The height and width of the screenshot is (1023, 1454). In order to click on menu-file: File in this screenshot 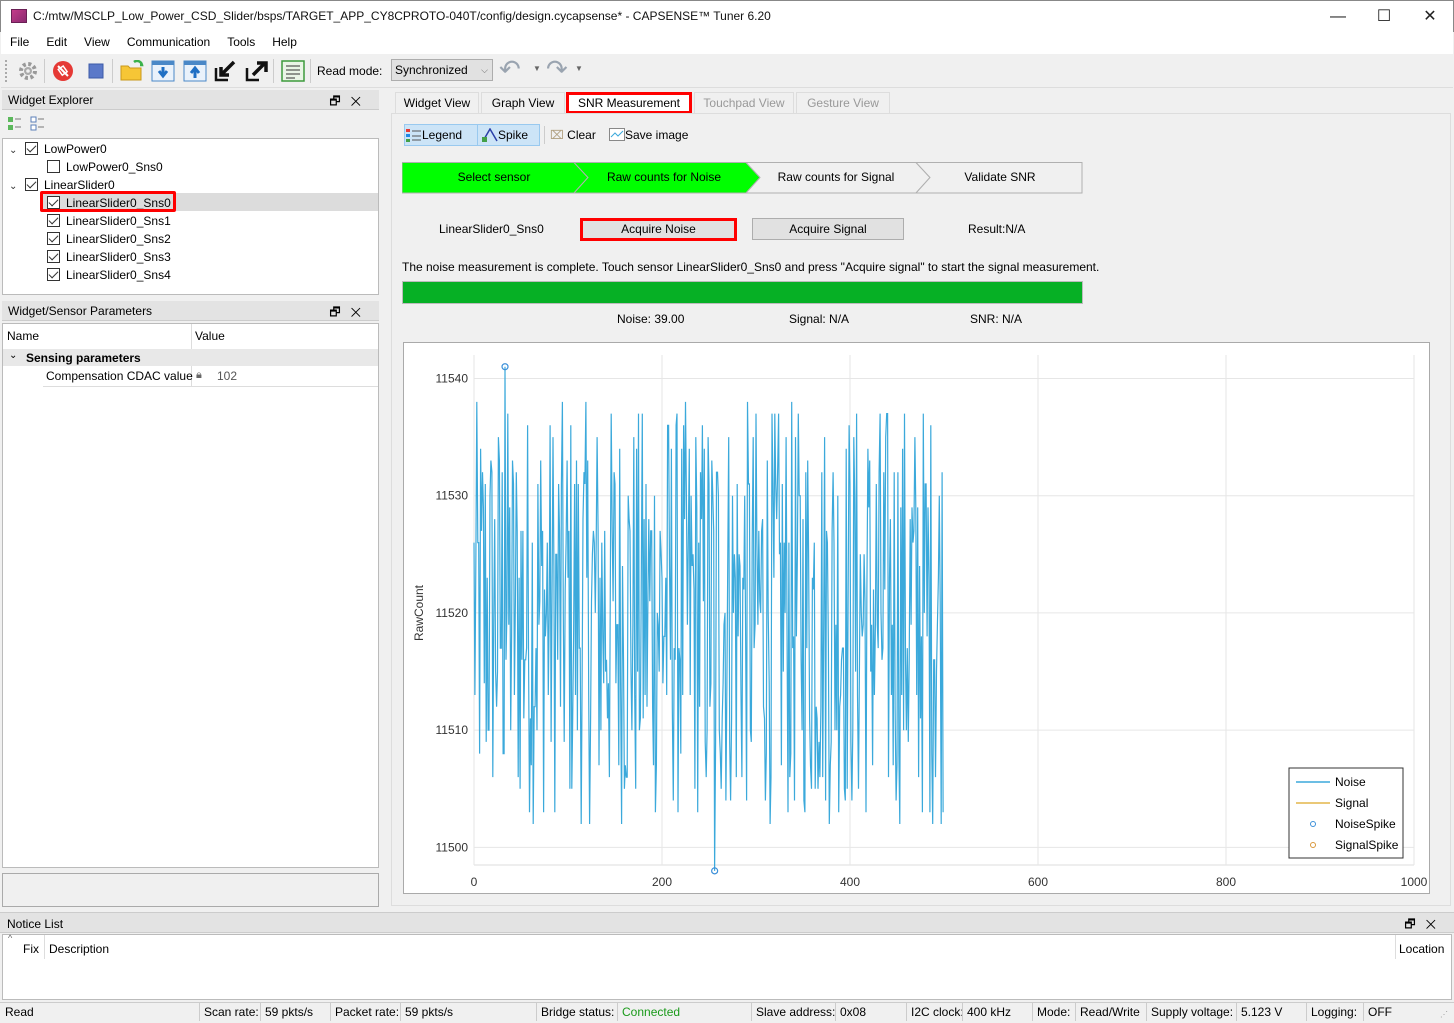, I will do `click(19, 40)`.